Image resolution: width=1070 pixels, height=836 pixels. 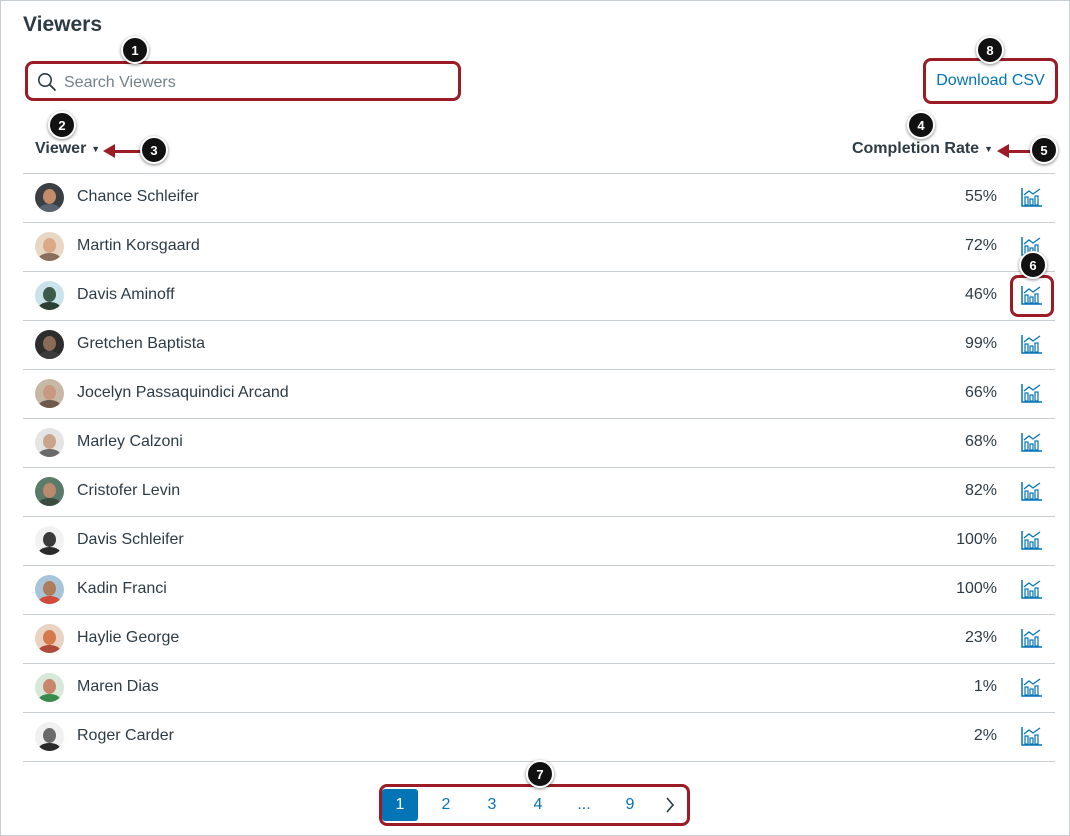 I want to click on callout-badge: 6, so click(x=1033, y=265).